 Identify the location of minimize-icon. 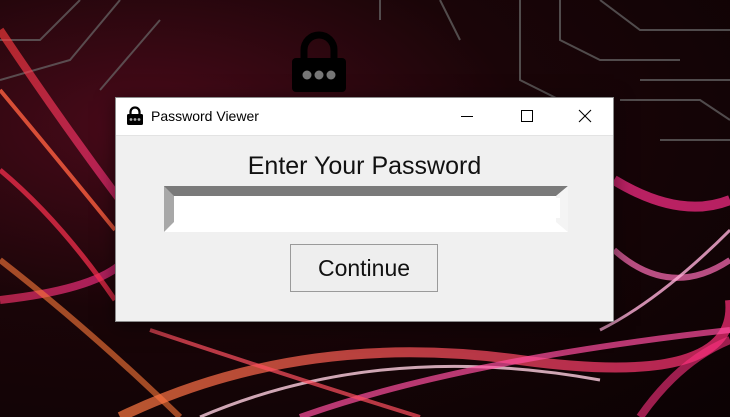
(467, 116).